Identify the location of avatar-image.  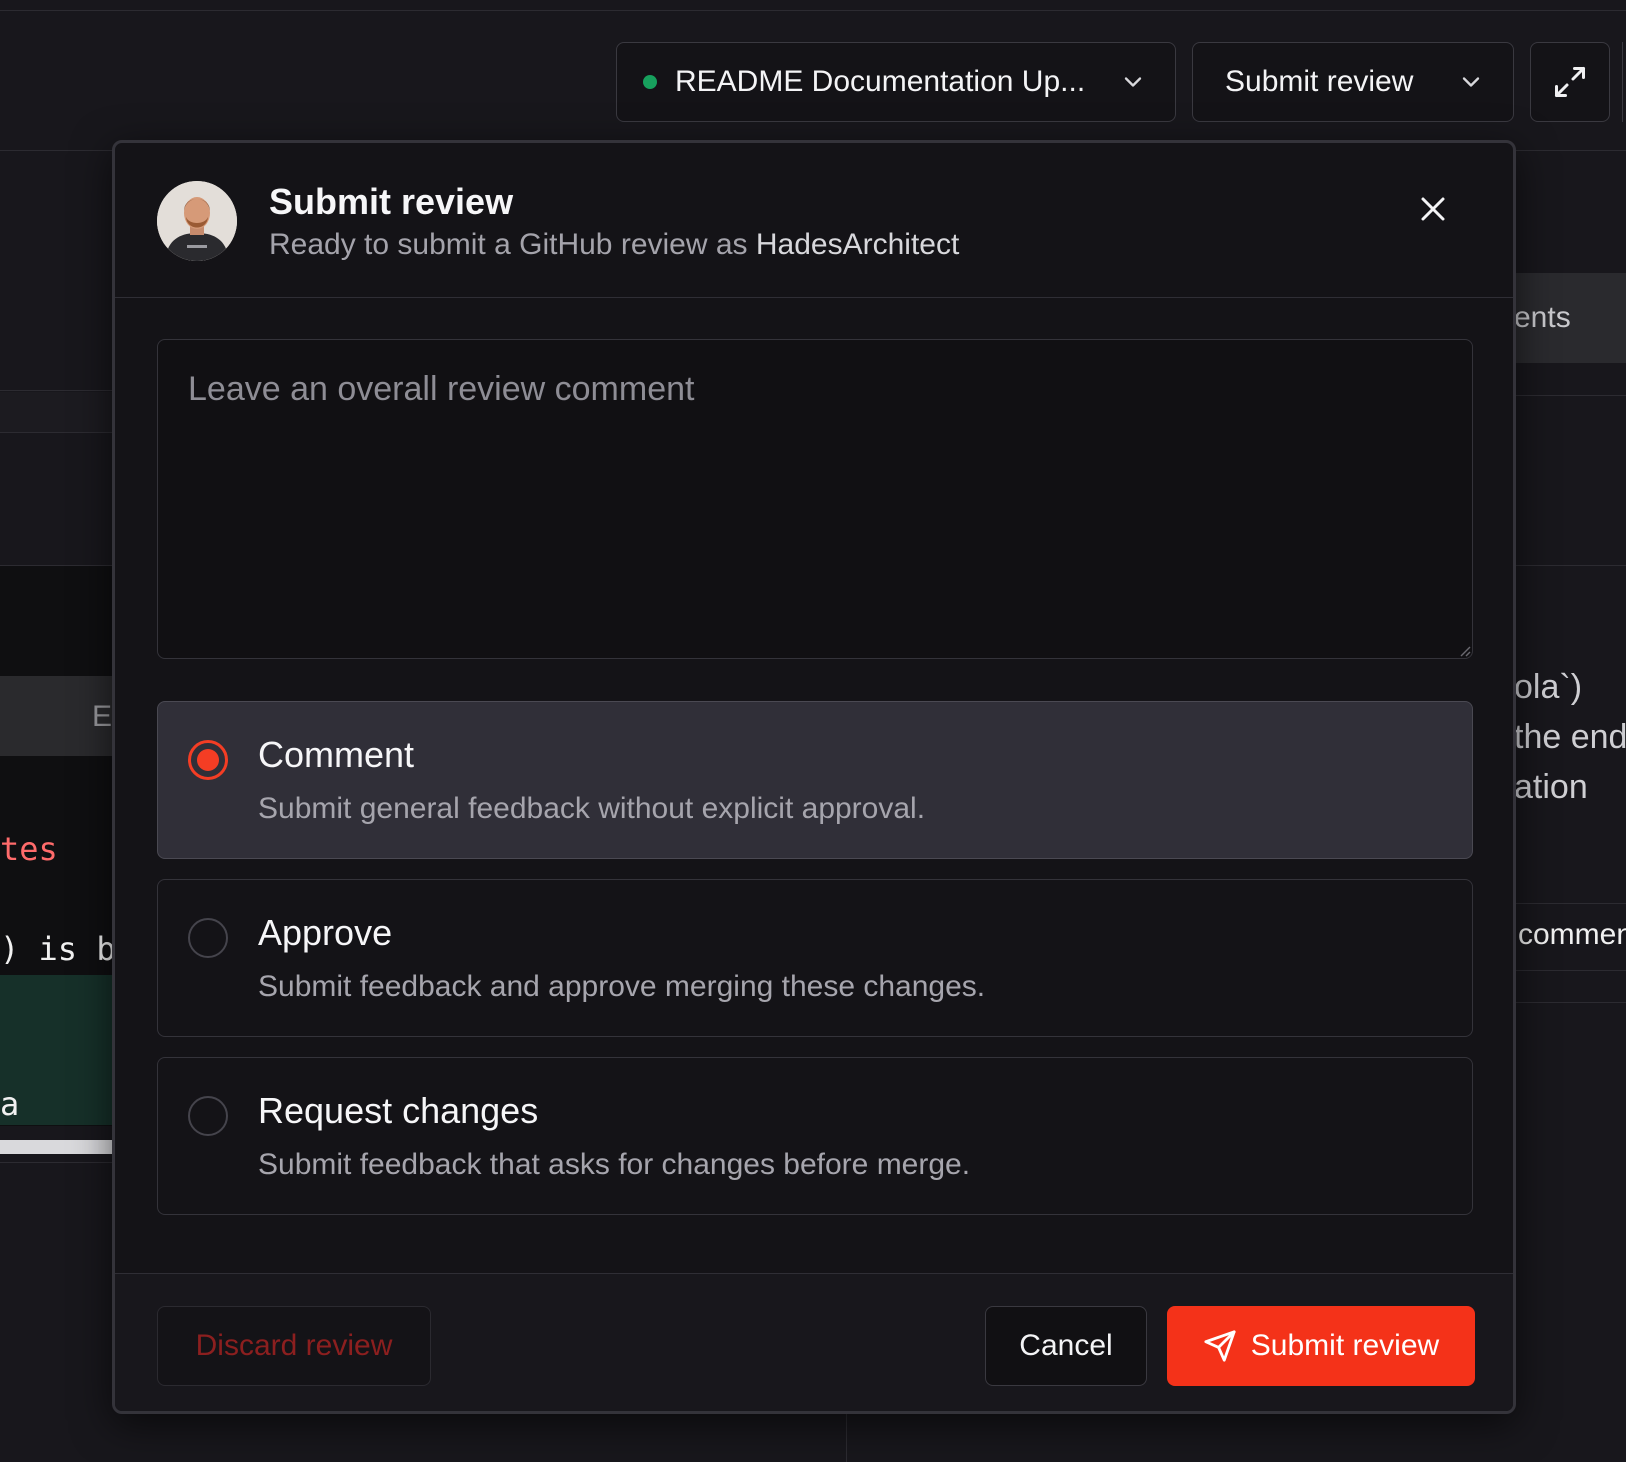
(197, 221).